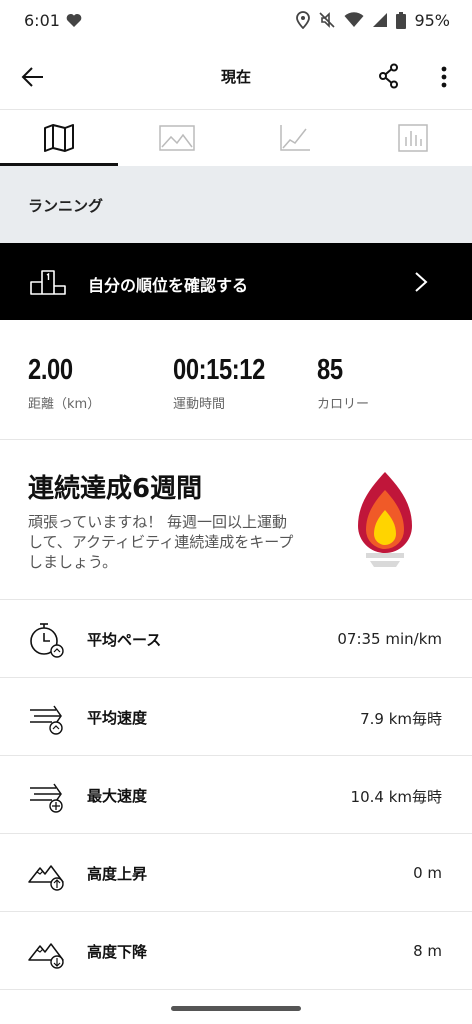  I want to click on tab-map, so click(59, 138).